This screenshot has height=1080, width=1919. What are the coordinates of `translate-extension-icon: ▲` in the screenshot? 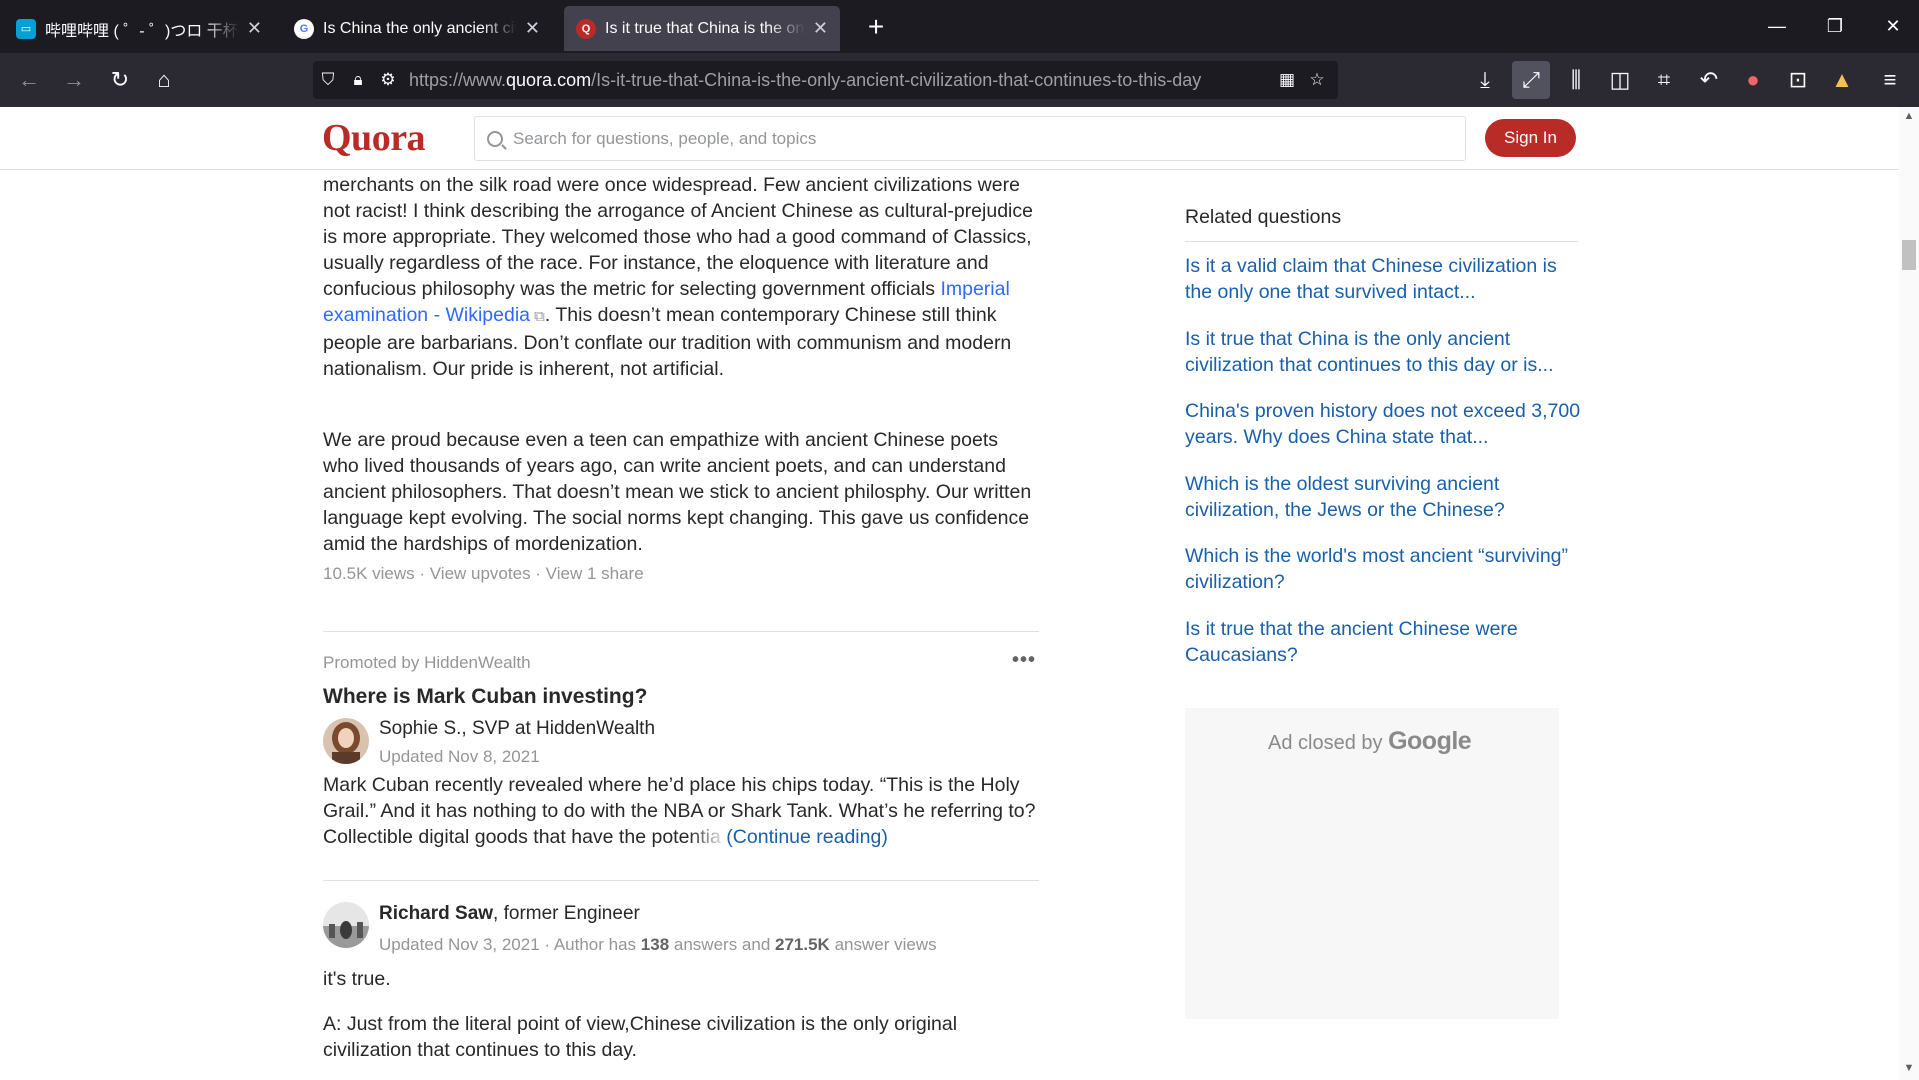 It's located at (1842, 80).